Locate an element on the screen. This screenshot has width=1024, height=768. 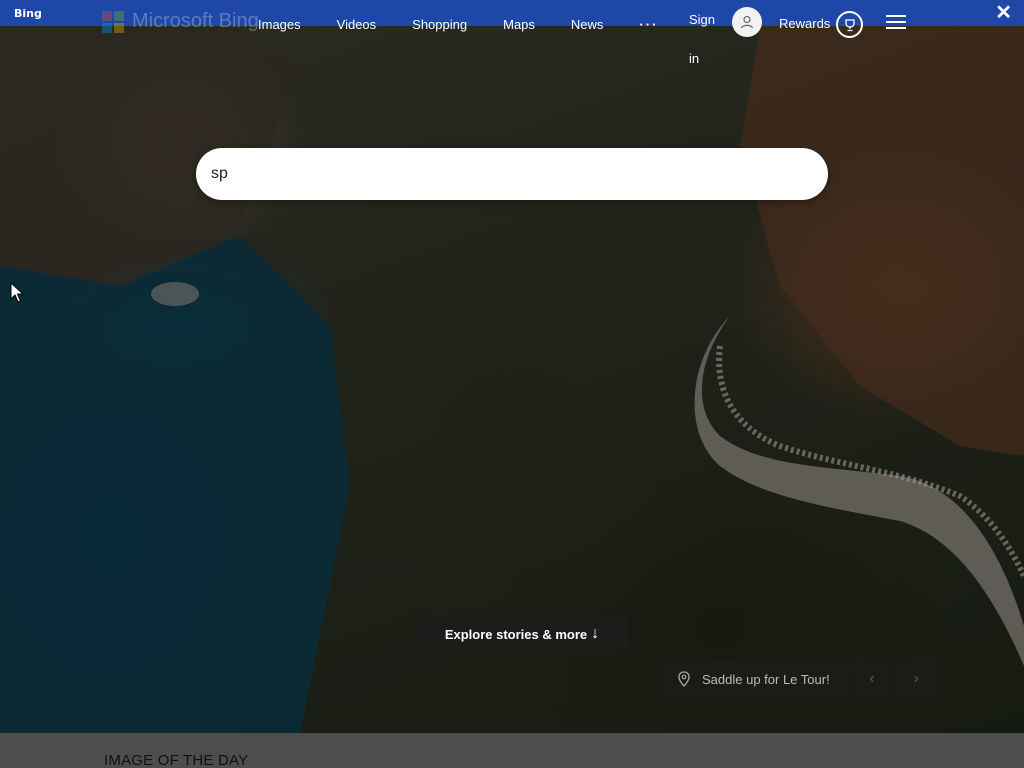
rewards-trophy-icon is located at coordinates (849, 24).